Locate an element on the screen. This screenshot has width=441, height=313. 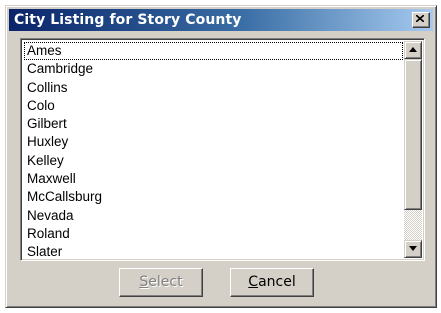
scroll-up-button is located at coordinates (413, 50).